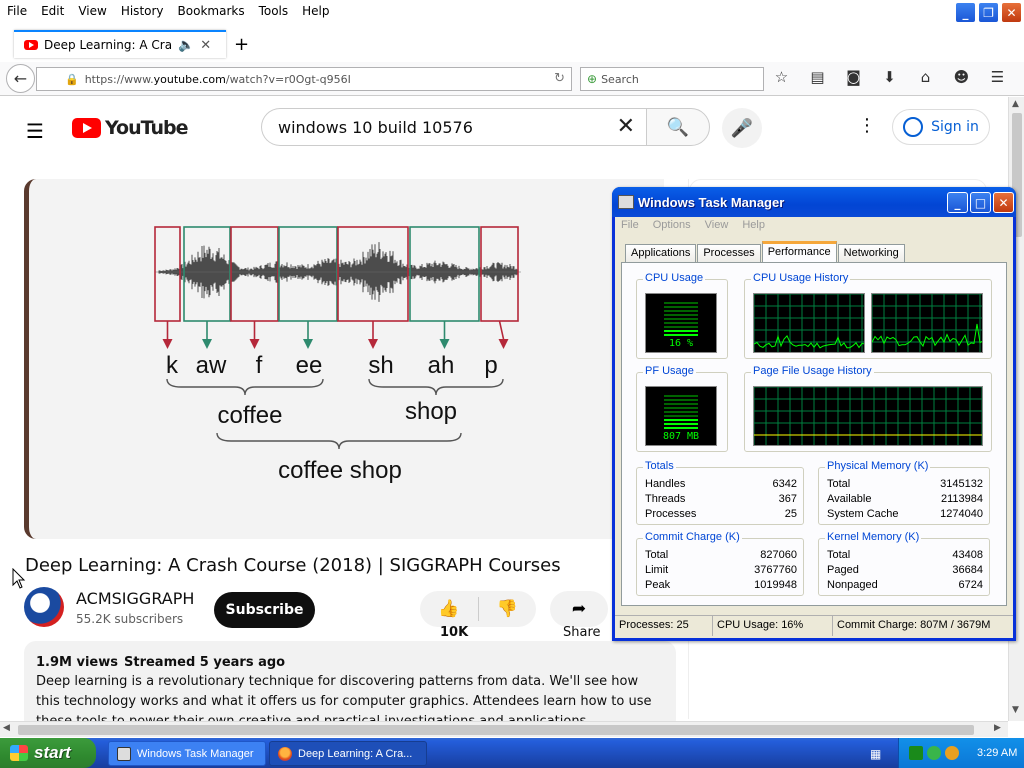 This screenshot has width=1024, height=768. I want to click on phoneme-label: f, so click(259, 365).